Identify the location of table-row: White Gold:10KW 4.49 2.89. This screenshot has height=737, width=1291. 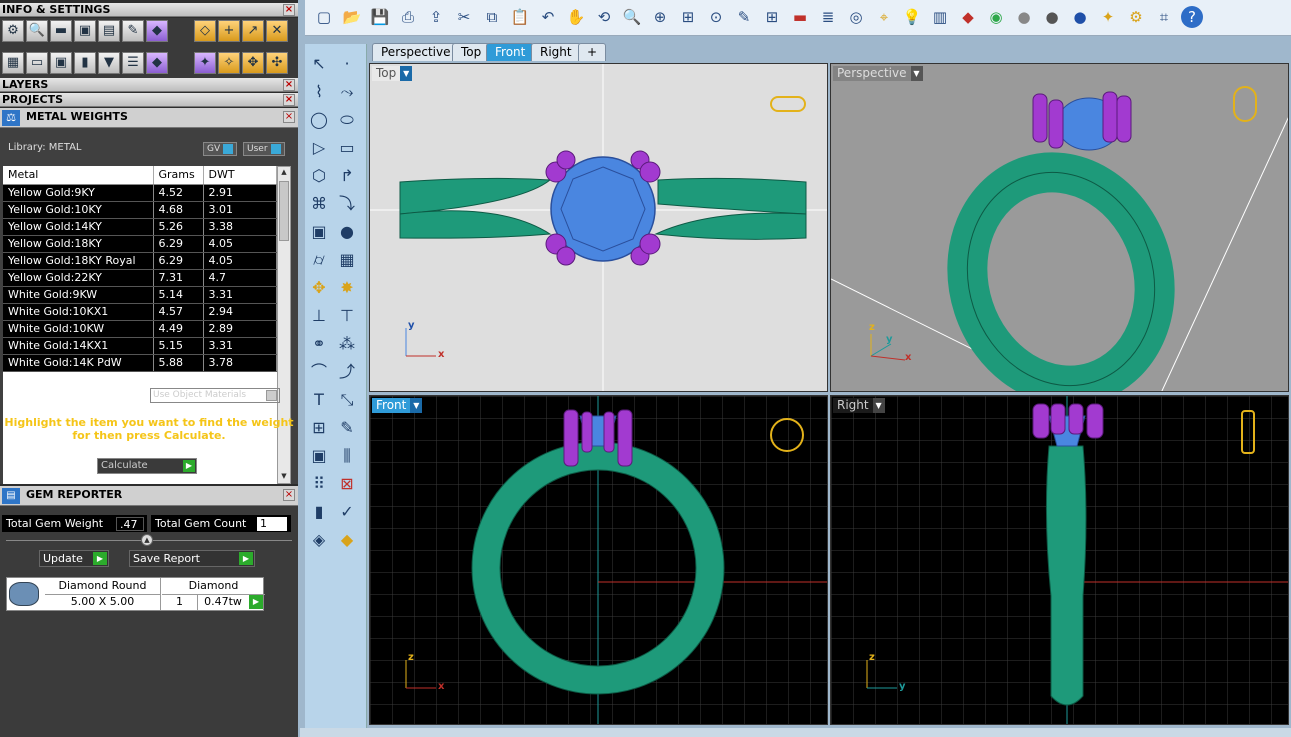
(140, 329).